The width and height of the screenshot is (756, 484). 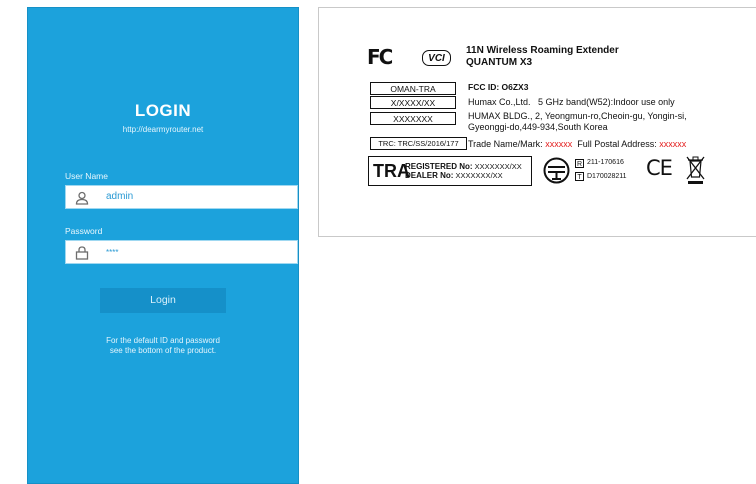 I want to click on registered-label: REGISTERED No:, so click(x=439, y=166).